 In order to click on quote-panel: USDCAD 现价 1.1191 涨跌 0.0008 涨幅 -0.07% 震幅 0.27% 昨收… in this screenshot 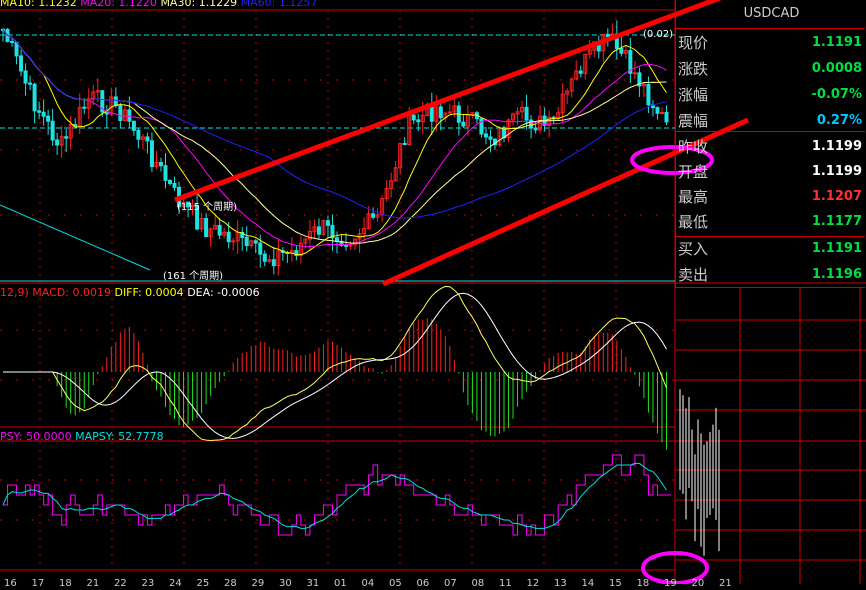, I will do `click(770, 144)`.